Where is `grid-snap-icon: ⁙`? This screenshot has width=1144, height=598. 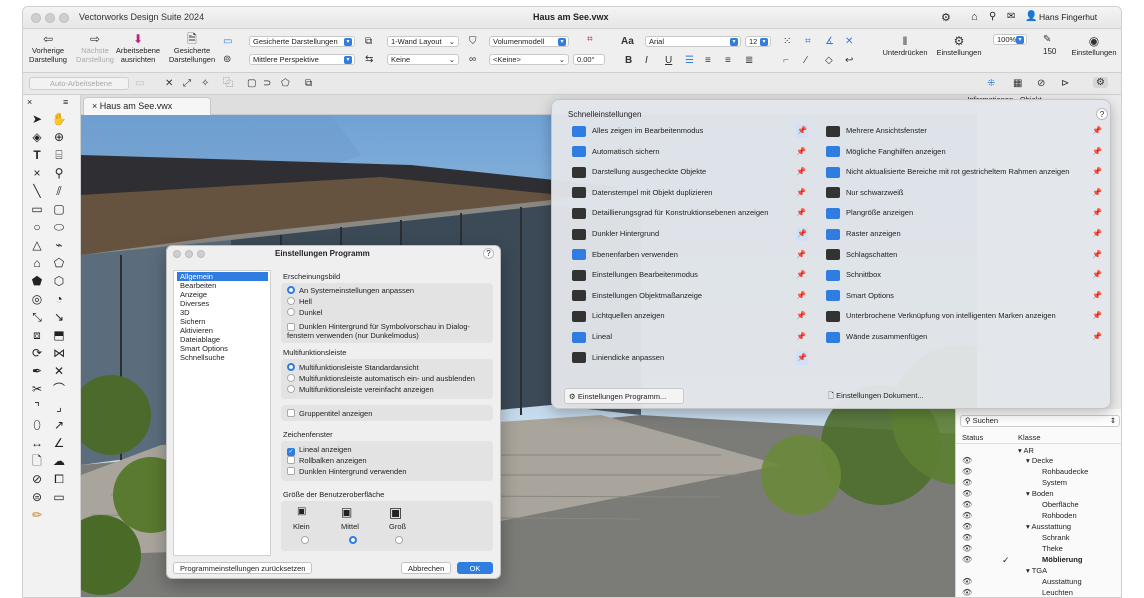 grid-snap-icon: ⁙ is located at coordinates (787, 41).